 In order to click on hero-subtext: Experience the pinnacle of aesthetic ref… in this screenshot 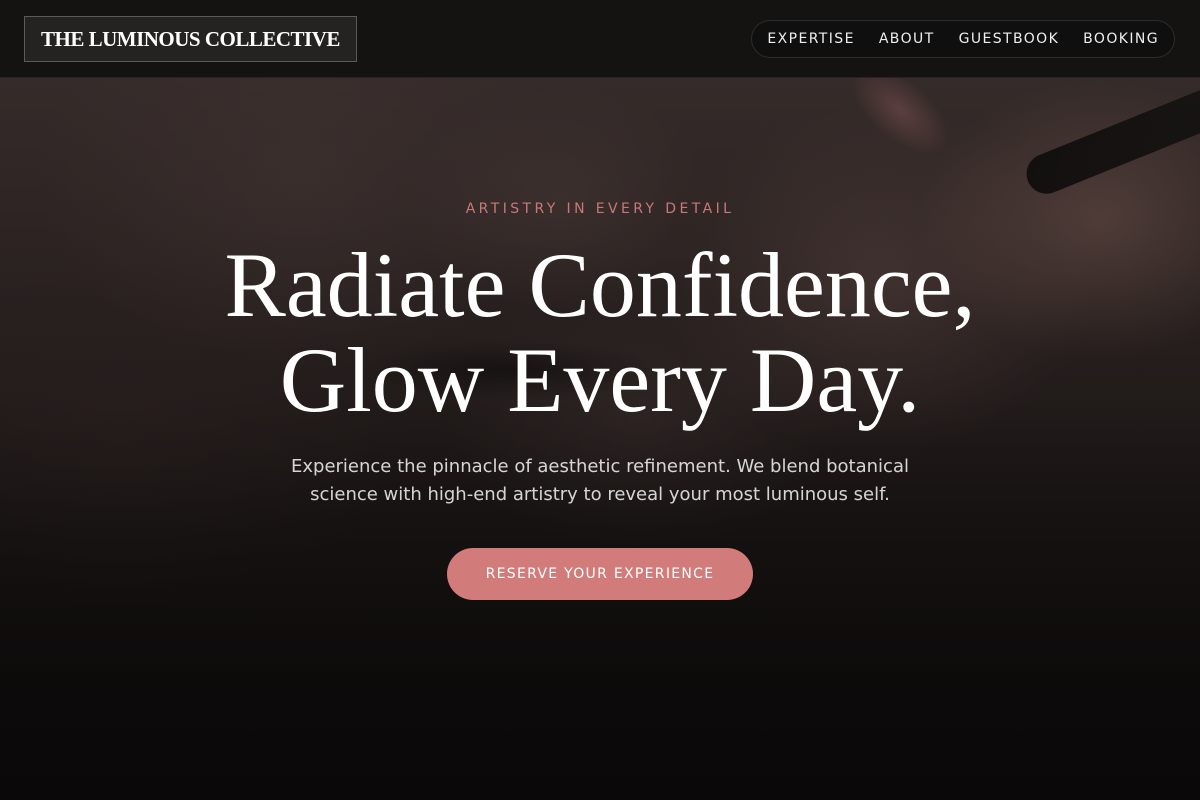, I will do `click(600, 480)`.